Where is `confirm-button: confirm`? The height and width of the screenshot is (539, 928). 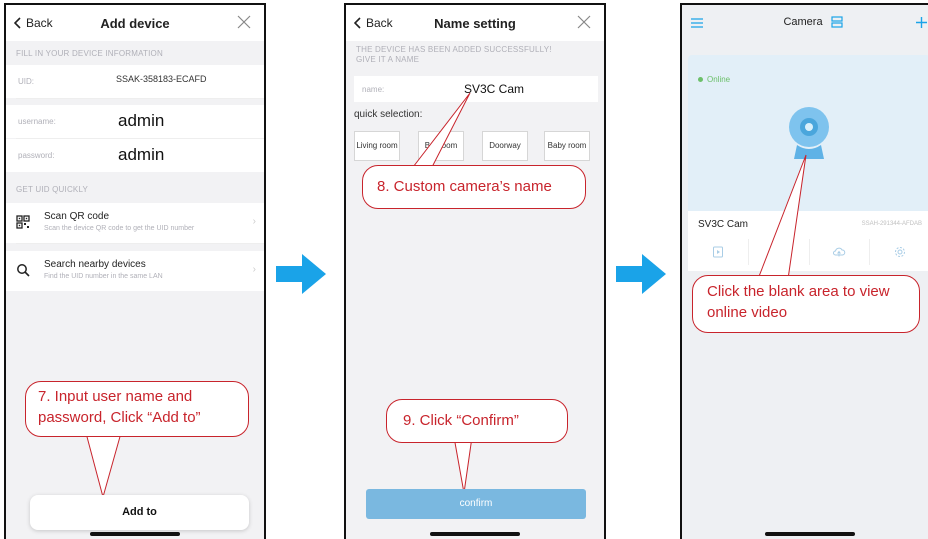 confirm-button: confirm is located at coordinates (476, 504).